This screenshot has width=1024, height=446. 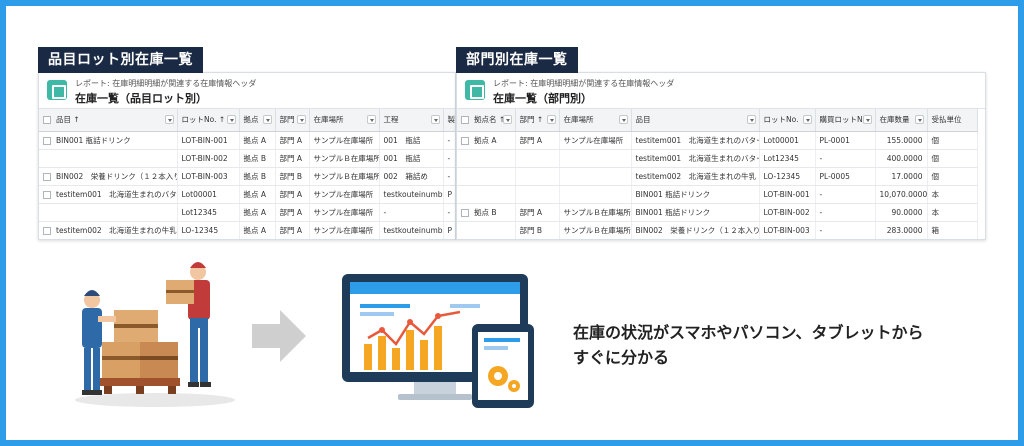 I want to click on column-header-process: 工程, so click(x=411, y=120).